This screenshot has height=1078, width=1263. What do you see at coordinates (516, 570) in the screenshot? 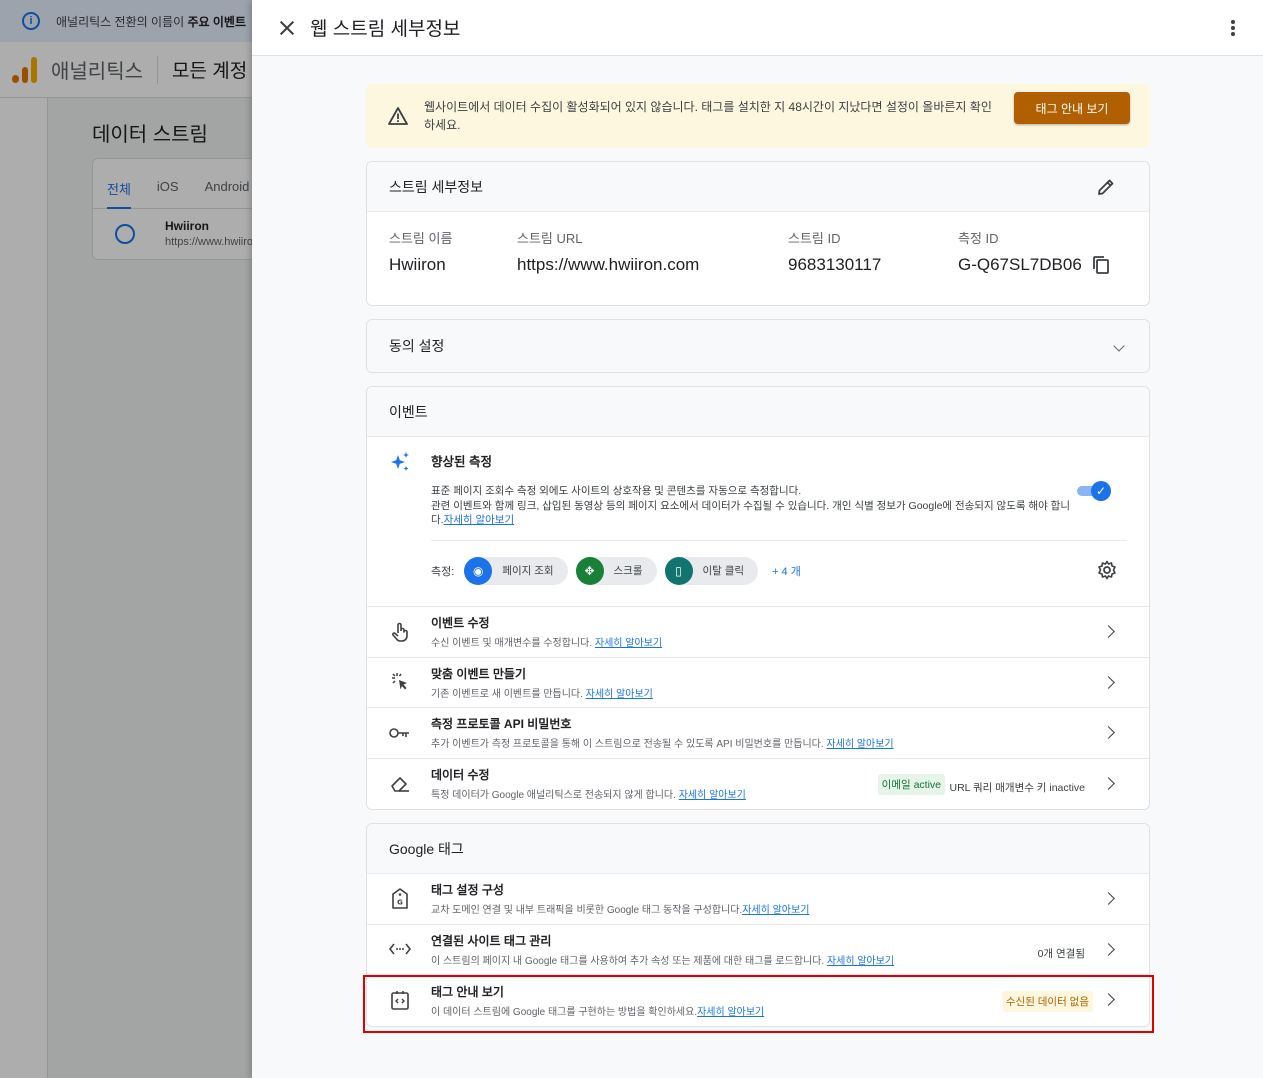
I see `chip-page-view: ◉ 페이지 조회` at bounding box center [516, 570].